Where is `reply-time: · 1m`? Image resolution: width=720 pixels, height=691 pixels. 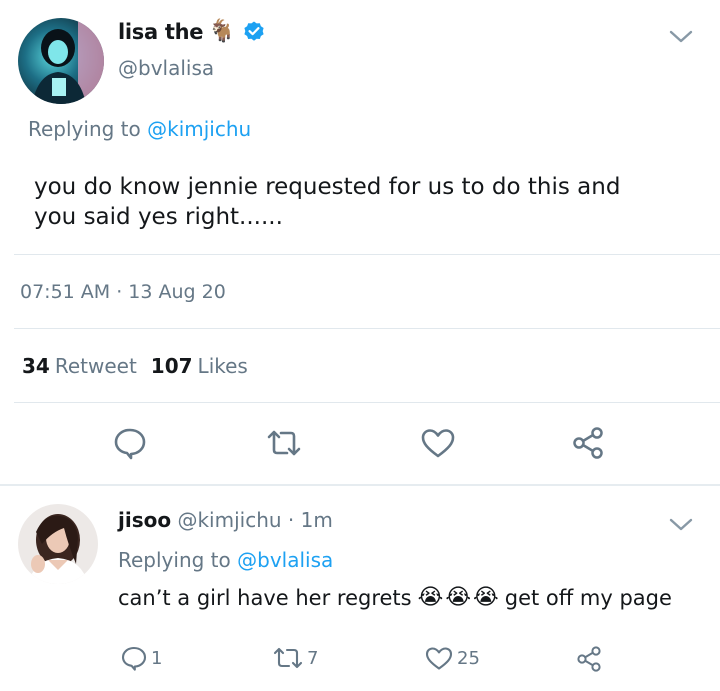
reply-time: · 1m is located at coordinates (310, 520).